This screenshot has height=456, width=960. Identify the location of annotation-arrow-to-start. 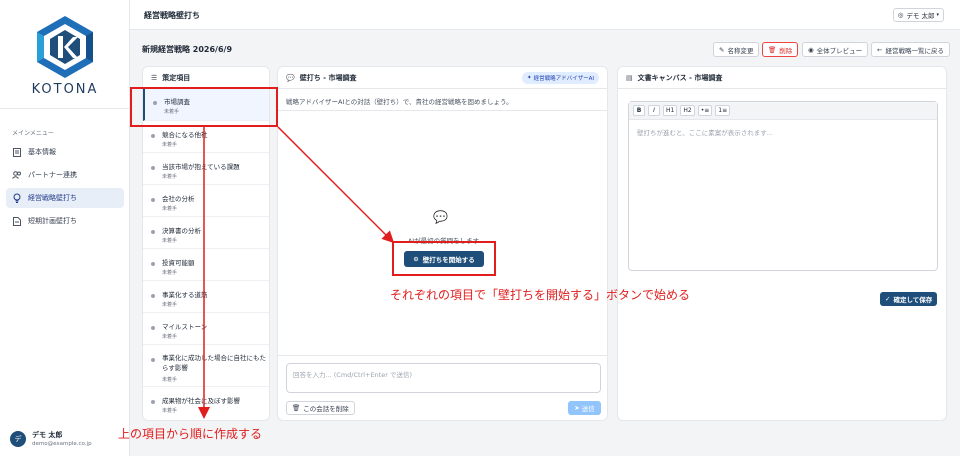
(336, 185).